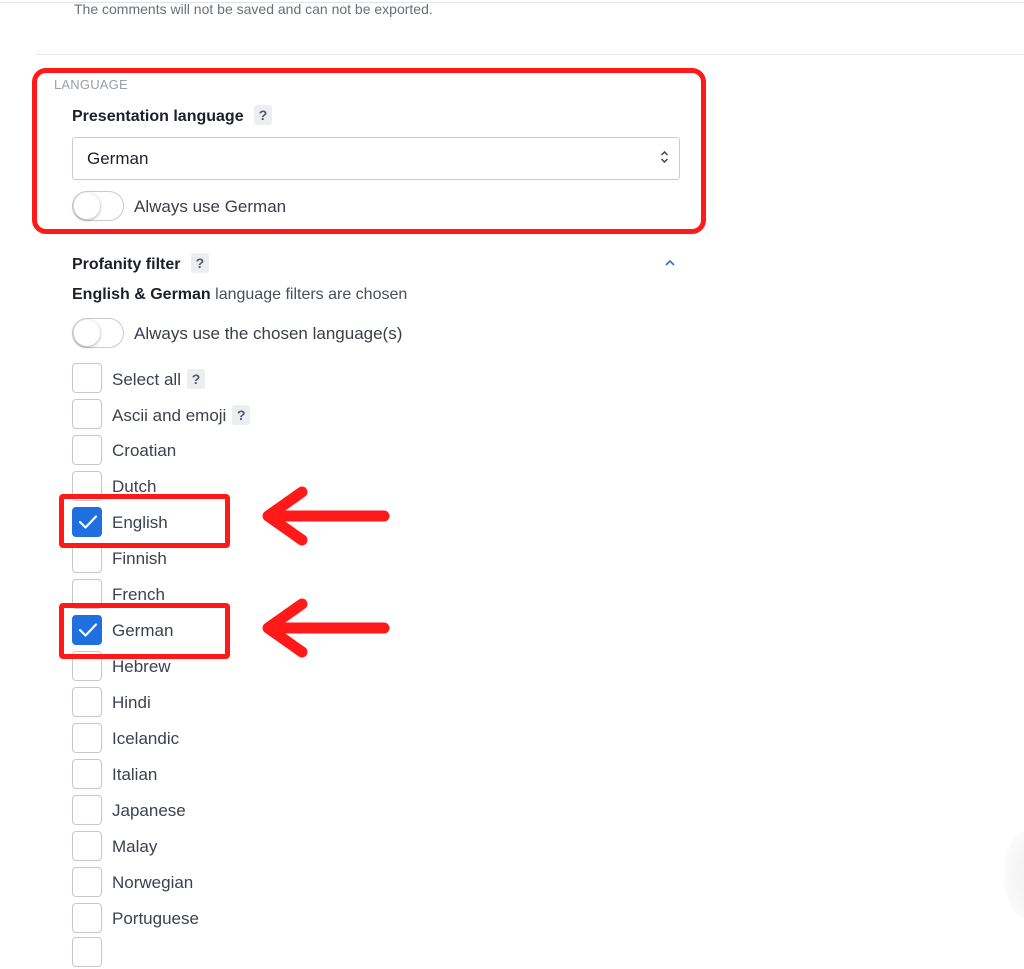  I want to click on edge-shadow, so click(1014, 875).